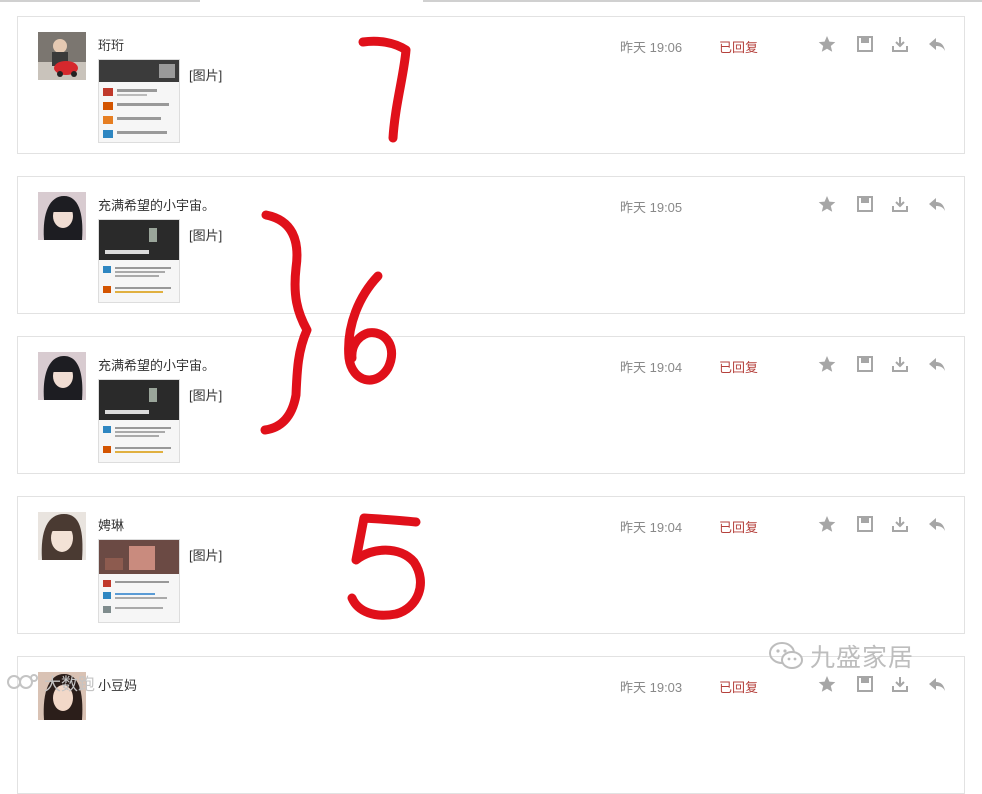 The width and height of the screenshot is (982, 794). I want to click on wechat-icon, so click(786, 655).